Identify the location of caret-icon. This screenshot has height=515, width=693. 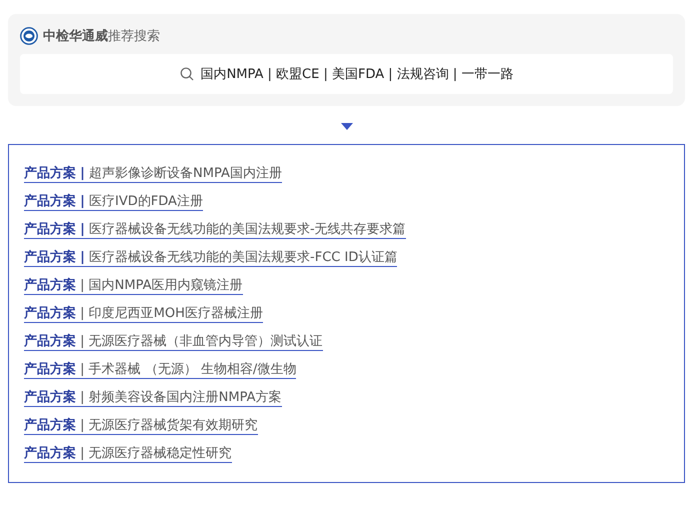
(346, 126).